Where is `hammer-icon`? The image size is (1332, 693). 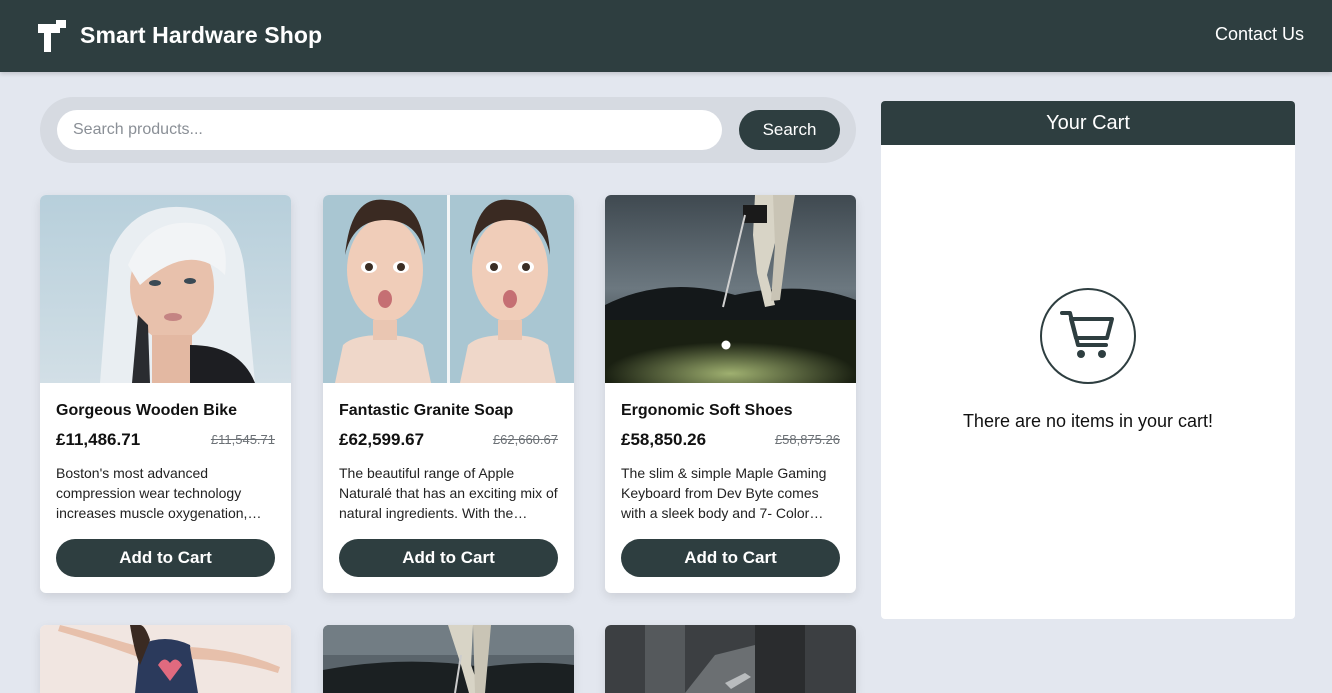 hammer-icon is located at coordinates (52, 36).